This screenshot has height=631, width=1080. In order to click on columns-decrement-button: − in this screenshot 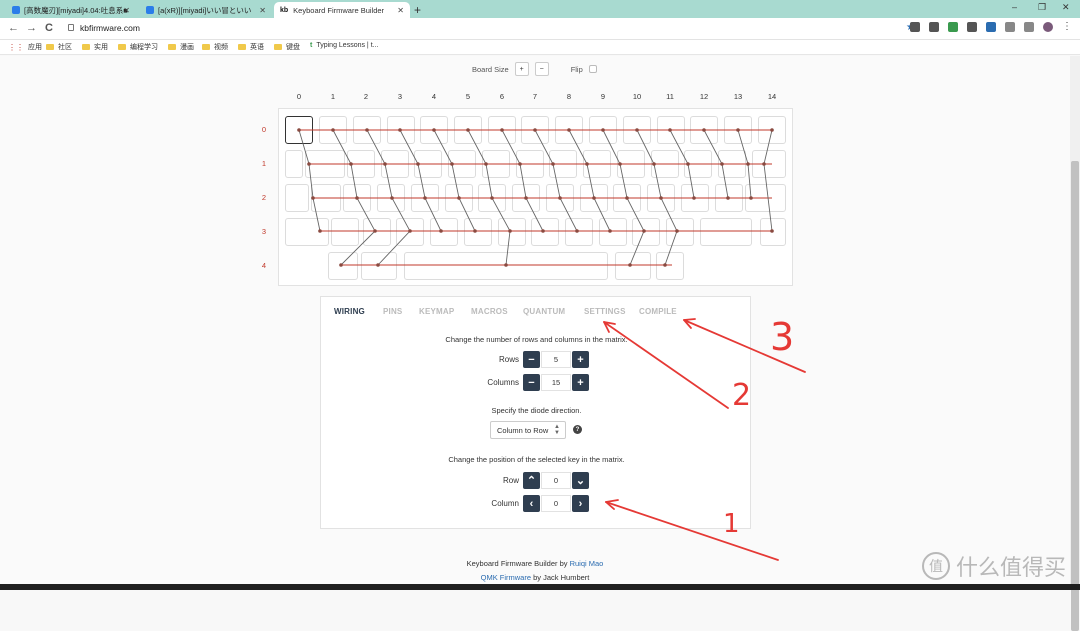, I will do `click(531, 382)`.